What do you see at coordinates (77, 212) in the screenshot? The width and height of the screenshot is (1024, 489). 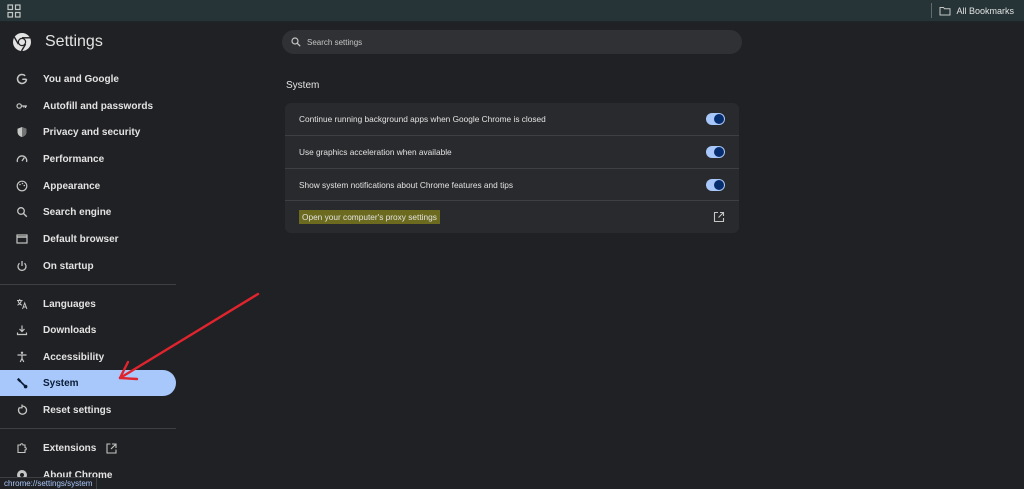 I see `sidebar-item-label: Search engine` at bounding box center [77, 212].